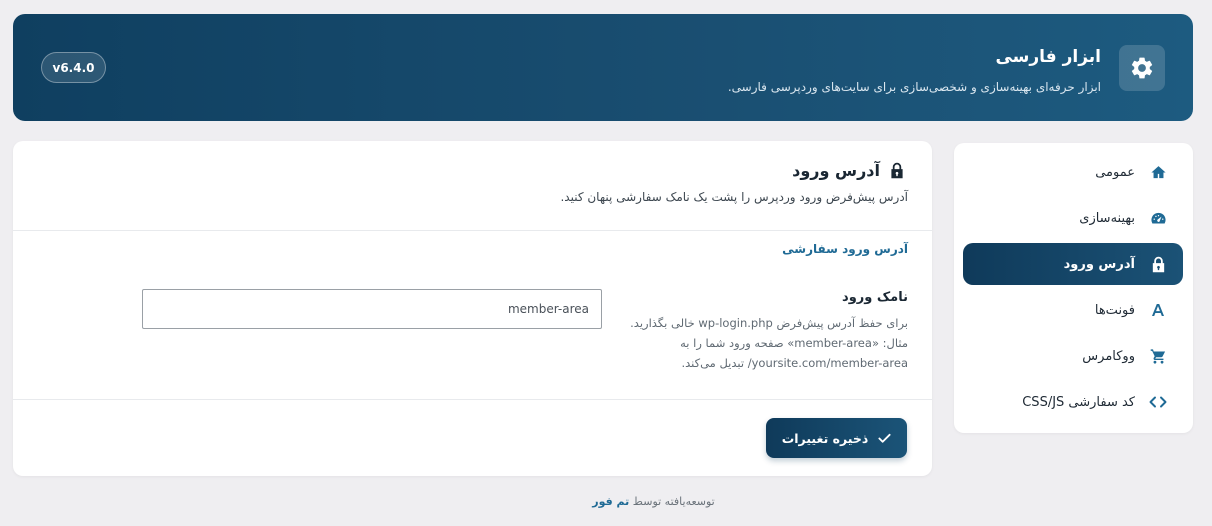  Describe the element at coordinates (1108, 356) in the screenshot. I see `sidebar-item-label: ووکامرس` at that location.